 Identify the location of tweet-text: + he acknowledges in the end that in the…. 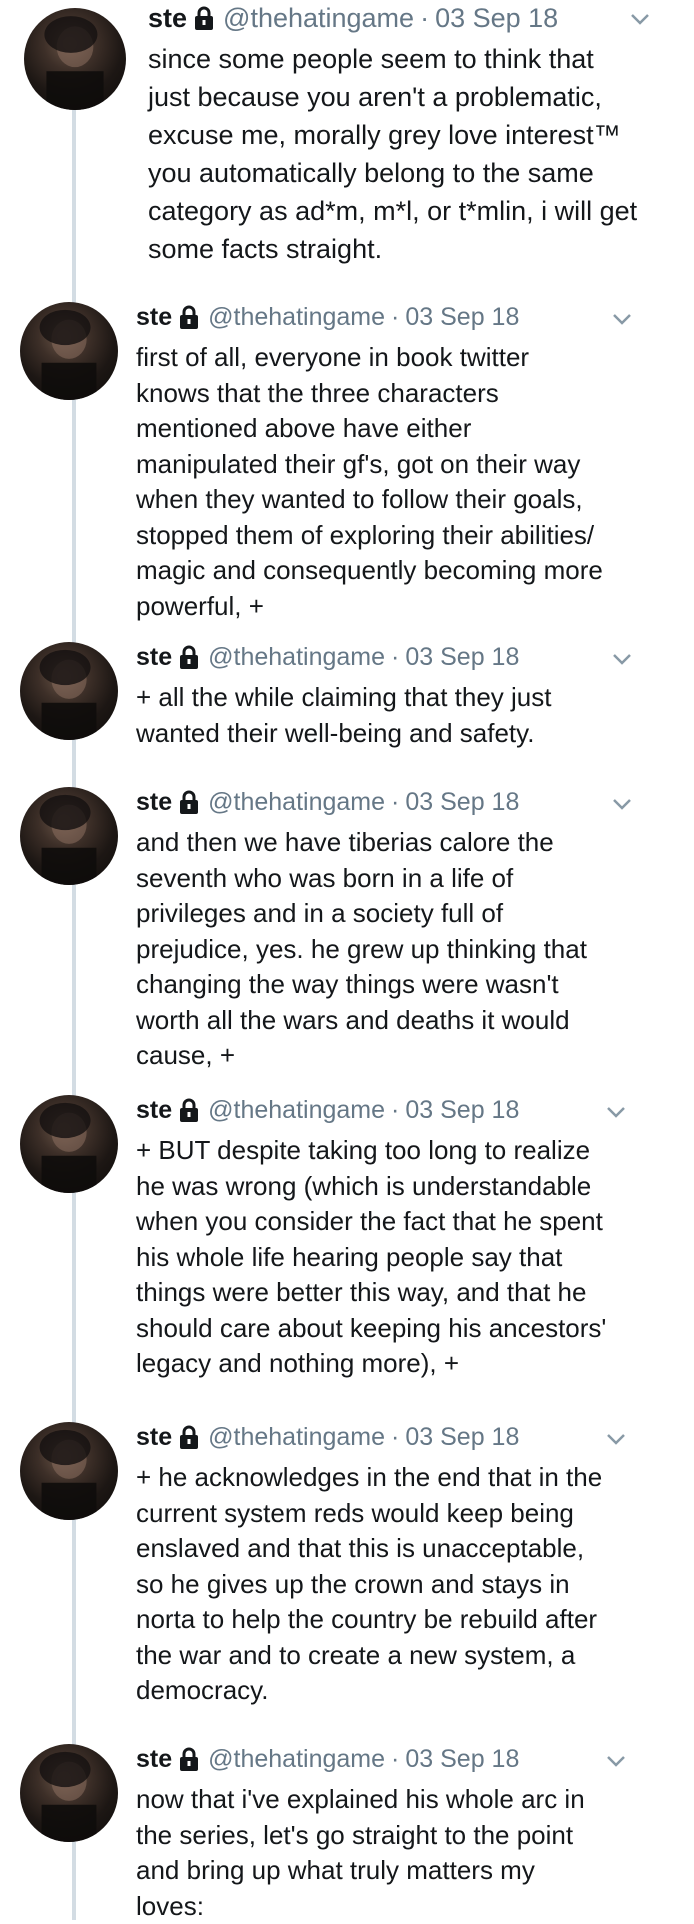
(369, 1583).